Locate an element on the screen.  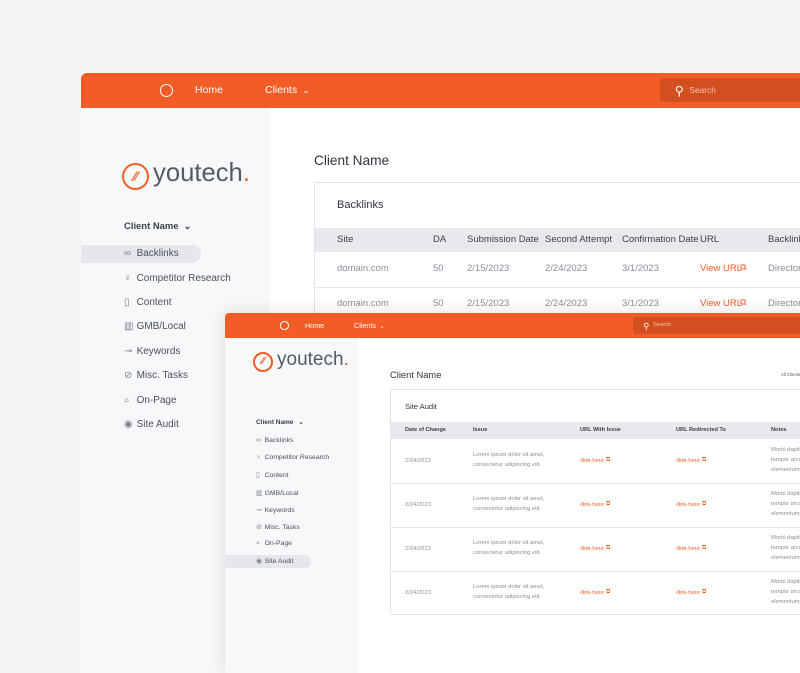
card-title: Backlinks is located at coordinates (360, 205).